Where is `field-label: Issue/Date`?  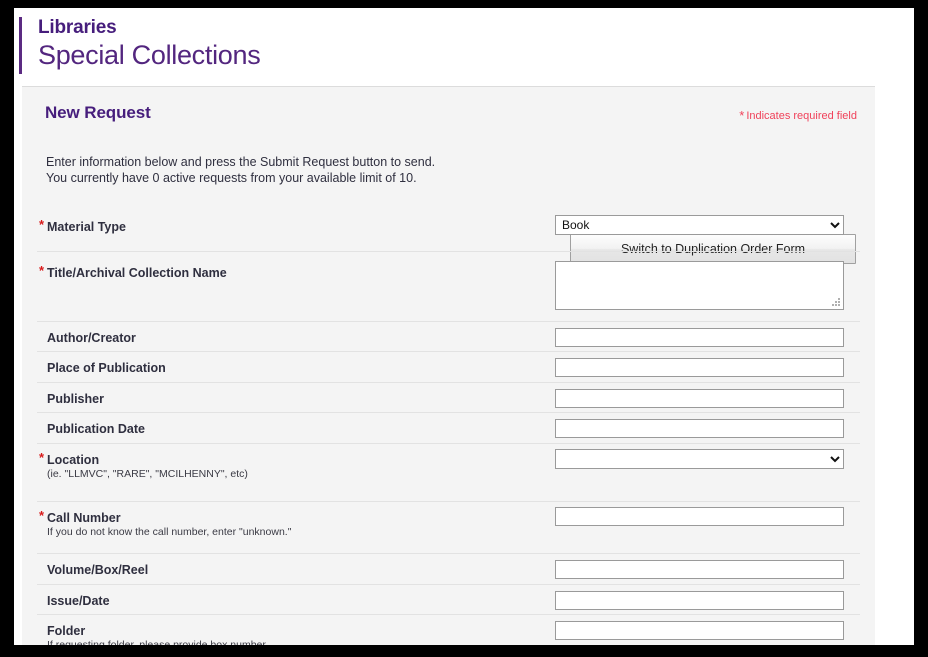 field-label: Issue/Date is located at coordinates (78, 601).